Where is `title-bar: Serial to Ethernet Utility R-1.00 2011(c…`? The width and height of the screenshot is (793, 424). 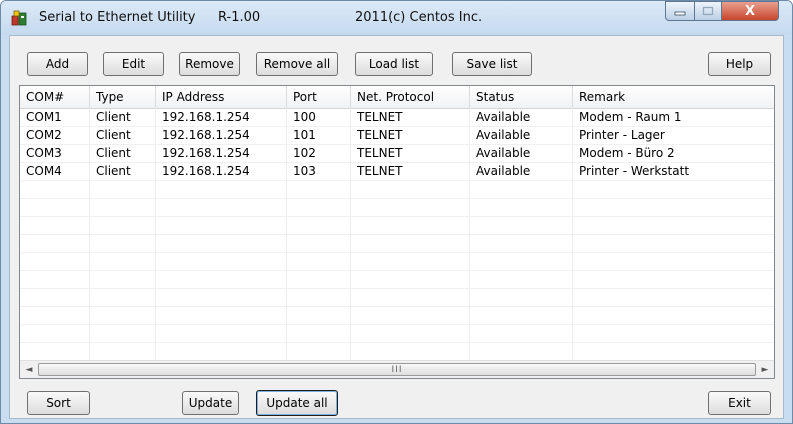
title-bar: Serial to Ethernet Utility R-1.00 2011(c… is located at coordinates (396, 18).